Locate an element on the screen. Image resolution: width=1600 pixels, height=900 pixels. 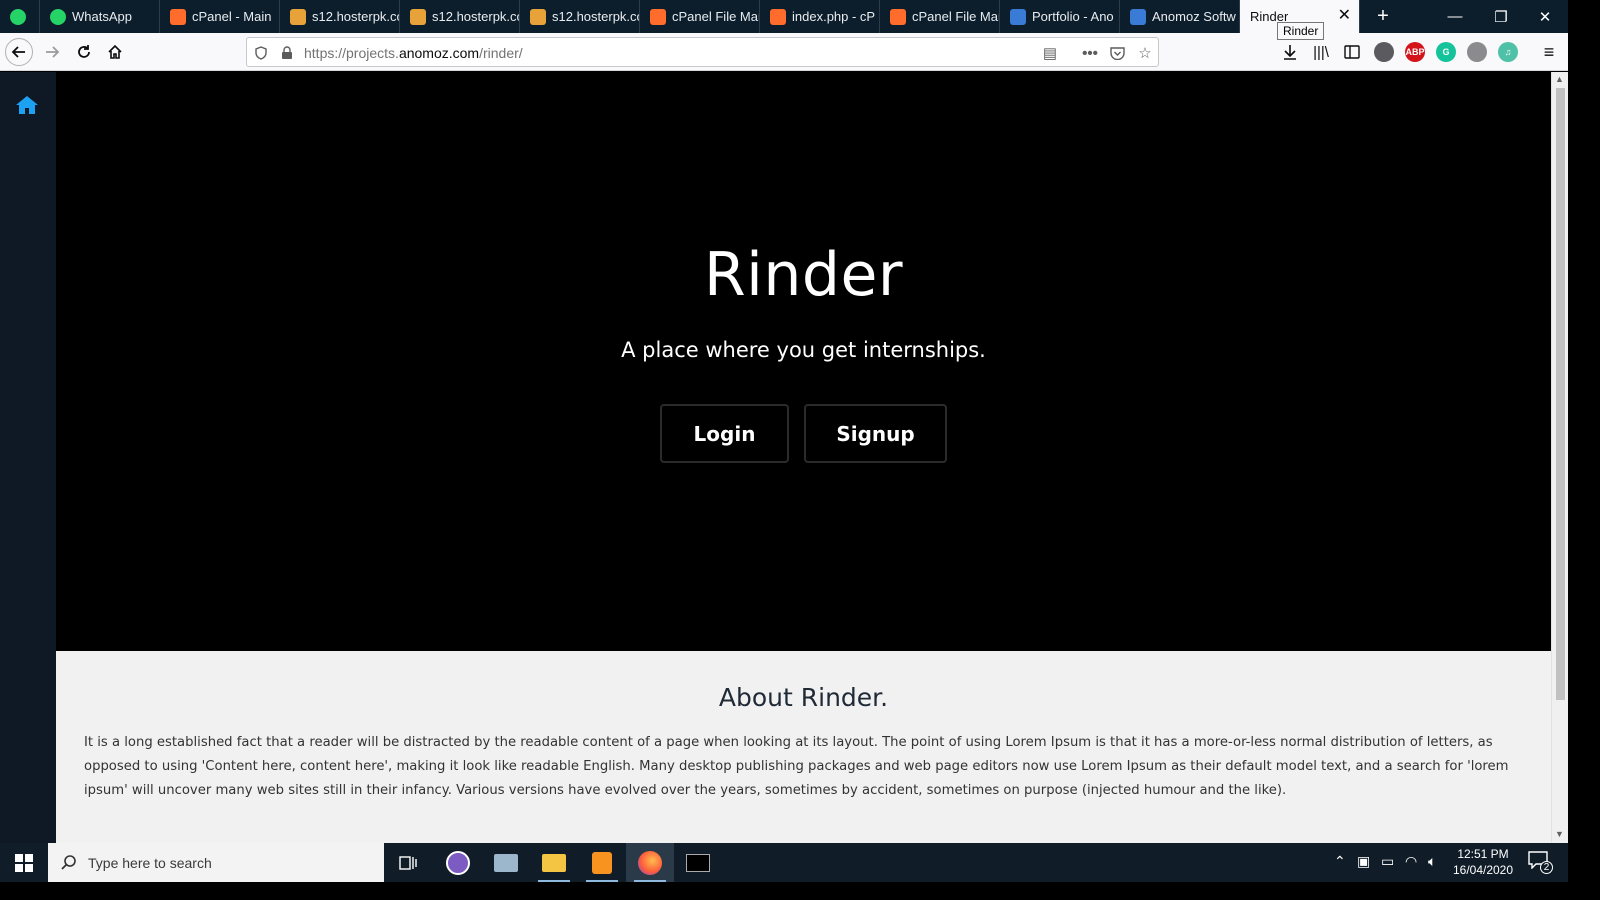
tab-label: cPanel - Main is located at coordinates (232, 16).